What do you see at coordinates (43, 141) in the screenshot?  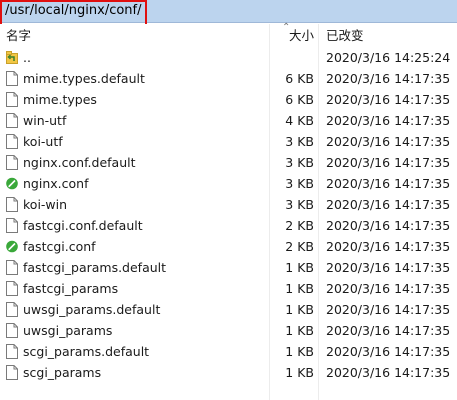 I see `file-name: koi-utf` at bounding box center [43, 141].